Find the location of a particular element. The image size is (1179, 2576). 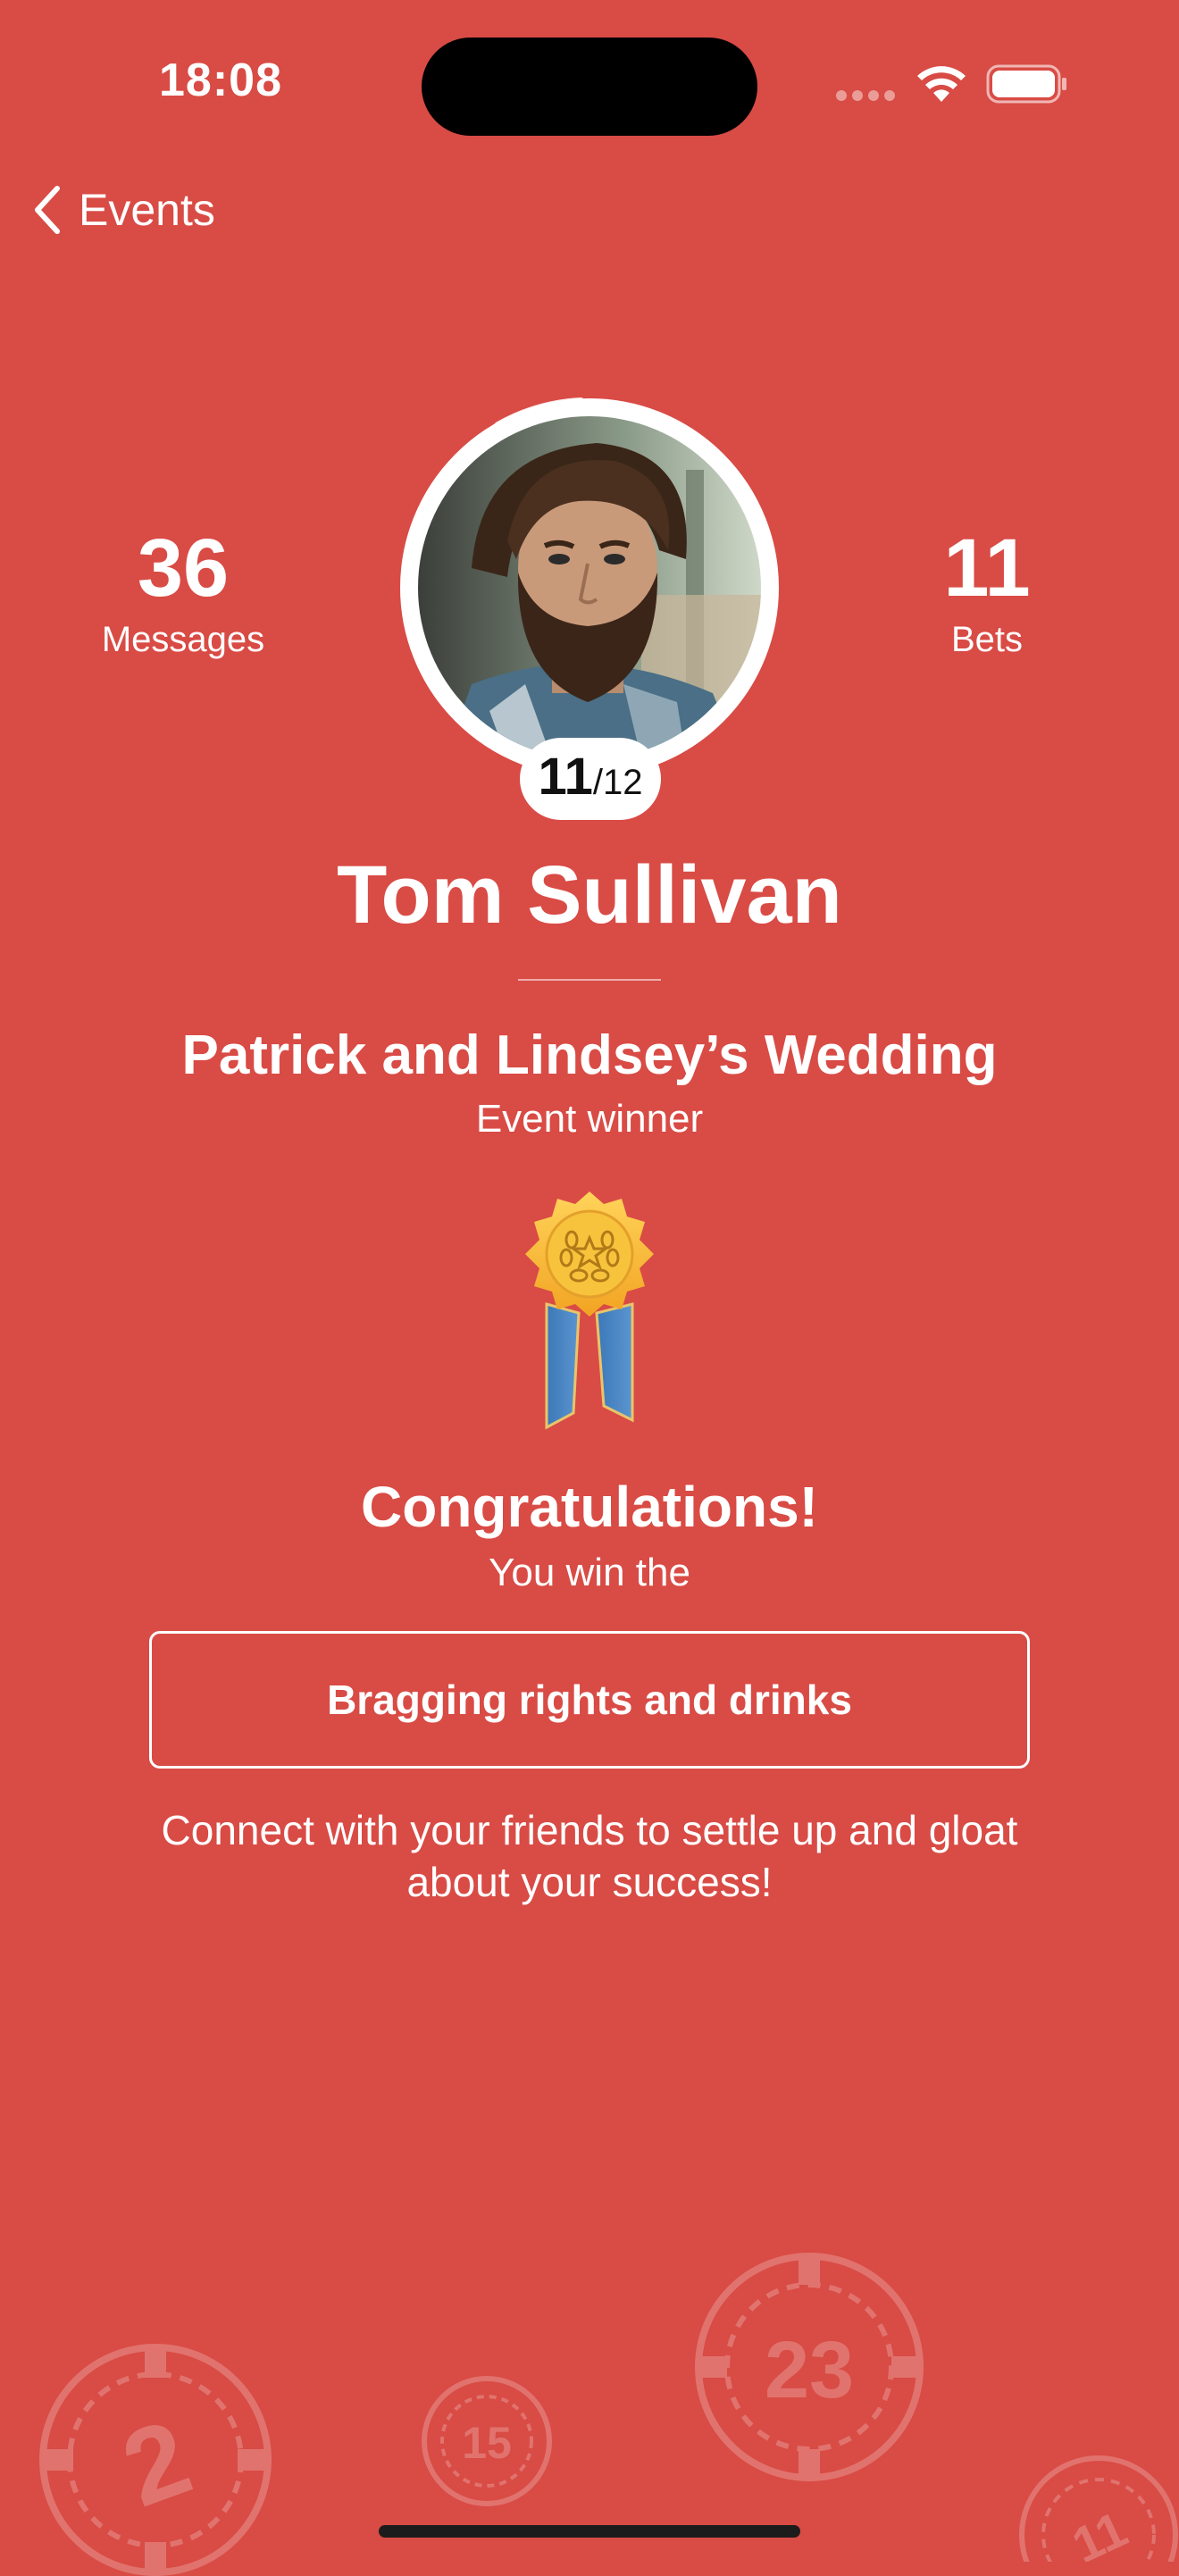

chip-number: 15 is located at coordinates (487, 2443).